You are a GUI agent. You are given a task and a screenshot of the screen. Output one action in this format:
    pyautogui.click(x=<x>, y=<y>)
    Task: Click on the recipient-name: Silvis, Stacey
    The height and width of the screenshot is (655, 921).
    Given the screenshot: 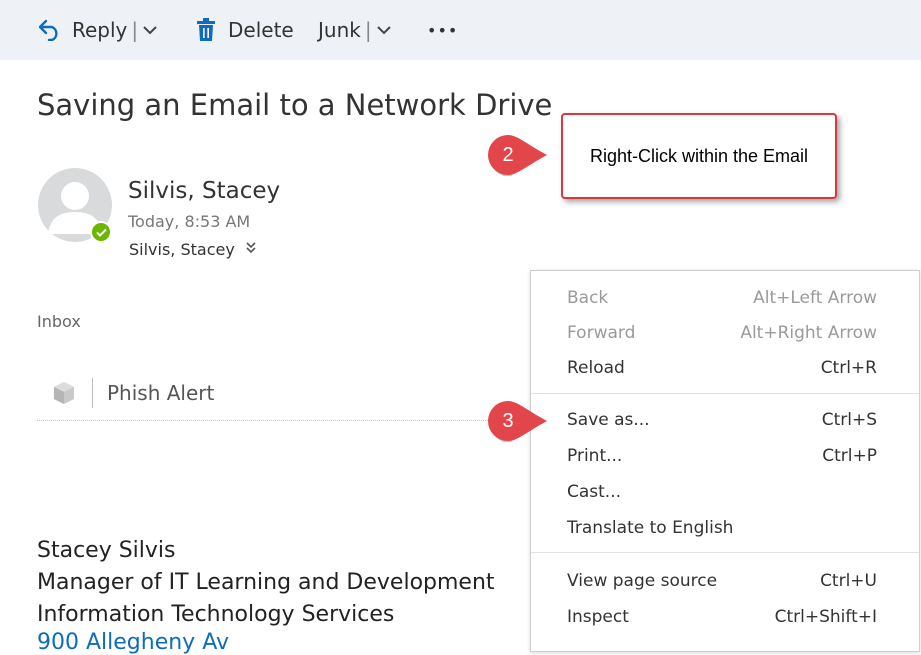 What is the action you would take?
    pyautogui.click(x=182, y=249)
    